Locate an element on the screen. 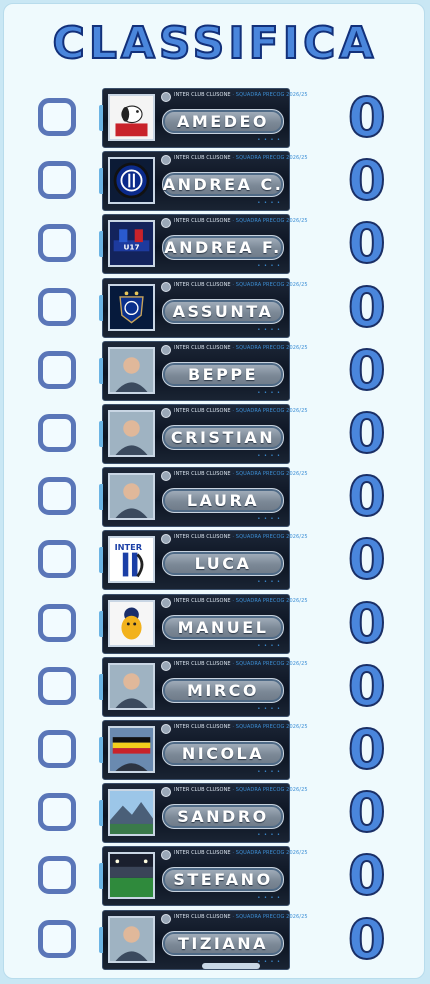  player-name: LUCA is located at coordinates (223, 564).